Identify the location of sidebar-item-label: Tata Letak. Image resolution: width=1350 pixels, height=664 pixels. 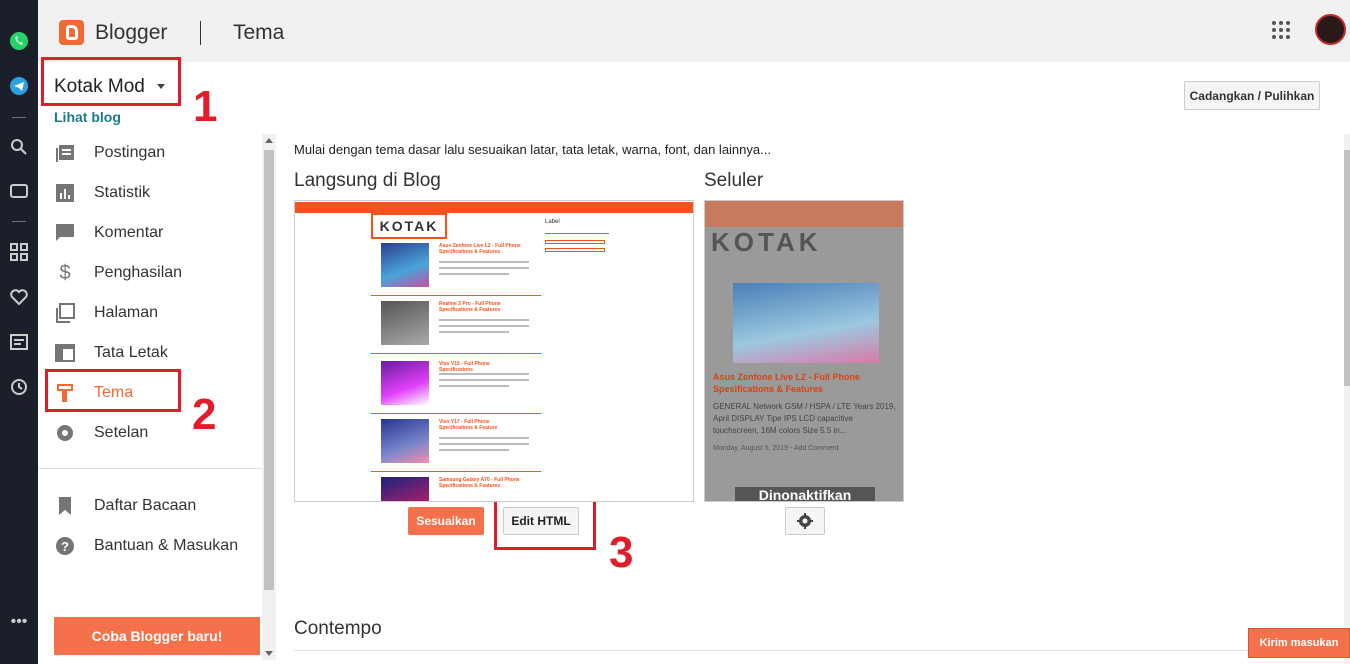
(131, 352).